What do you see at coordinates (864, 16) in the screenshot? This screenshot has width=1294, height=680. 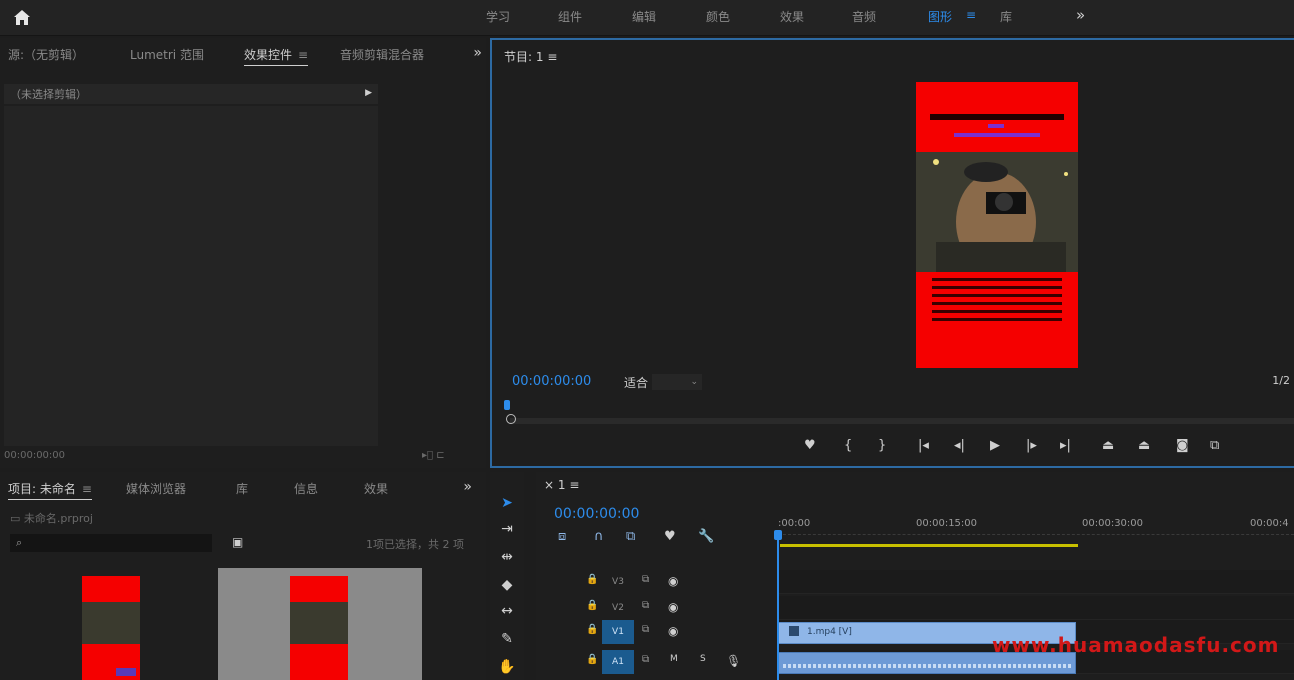 I see `workspace-tab-audio: 音频` at bounding box center [864, 16].